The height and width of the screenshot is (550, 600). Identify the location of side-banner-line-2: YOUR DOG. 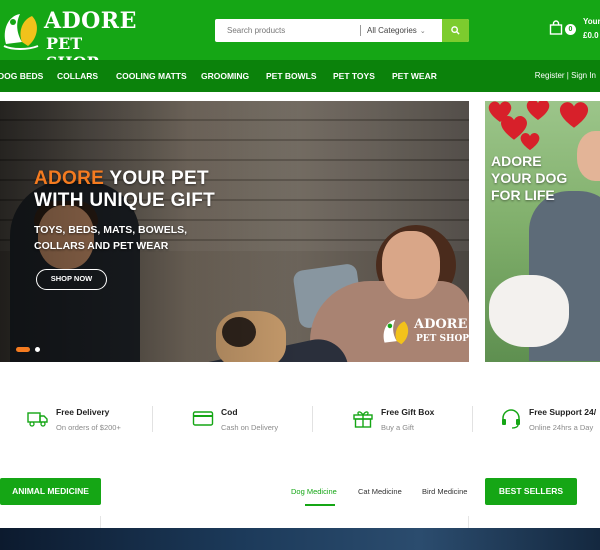
(529, 178).